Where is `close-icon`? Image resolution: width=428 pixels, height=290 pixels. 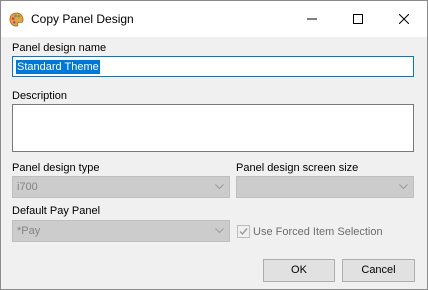 close-icon is located at coordinates (404, 19).